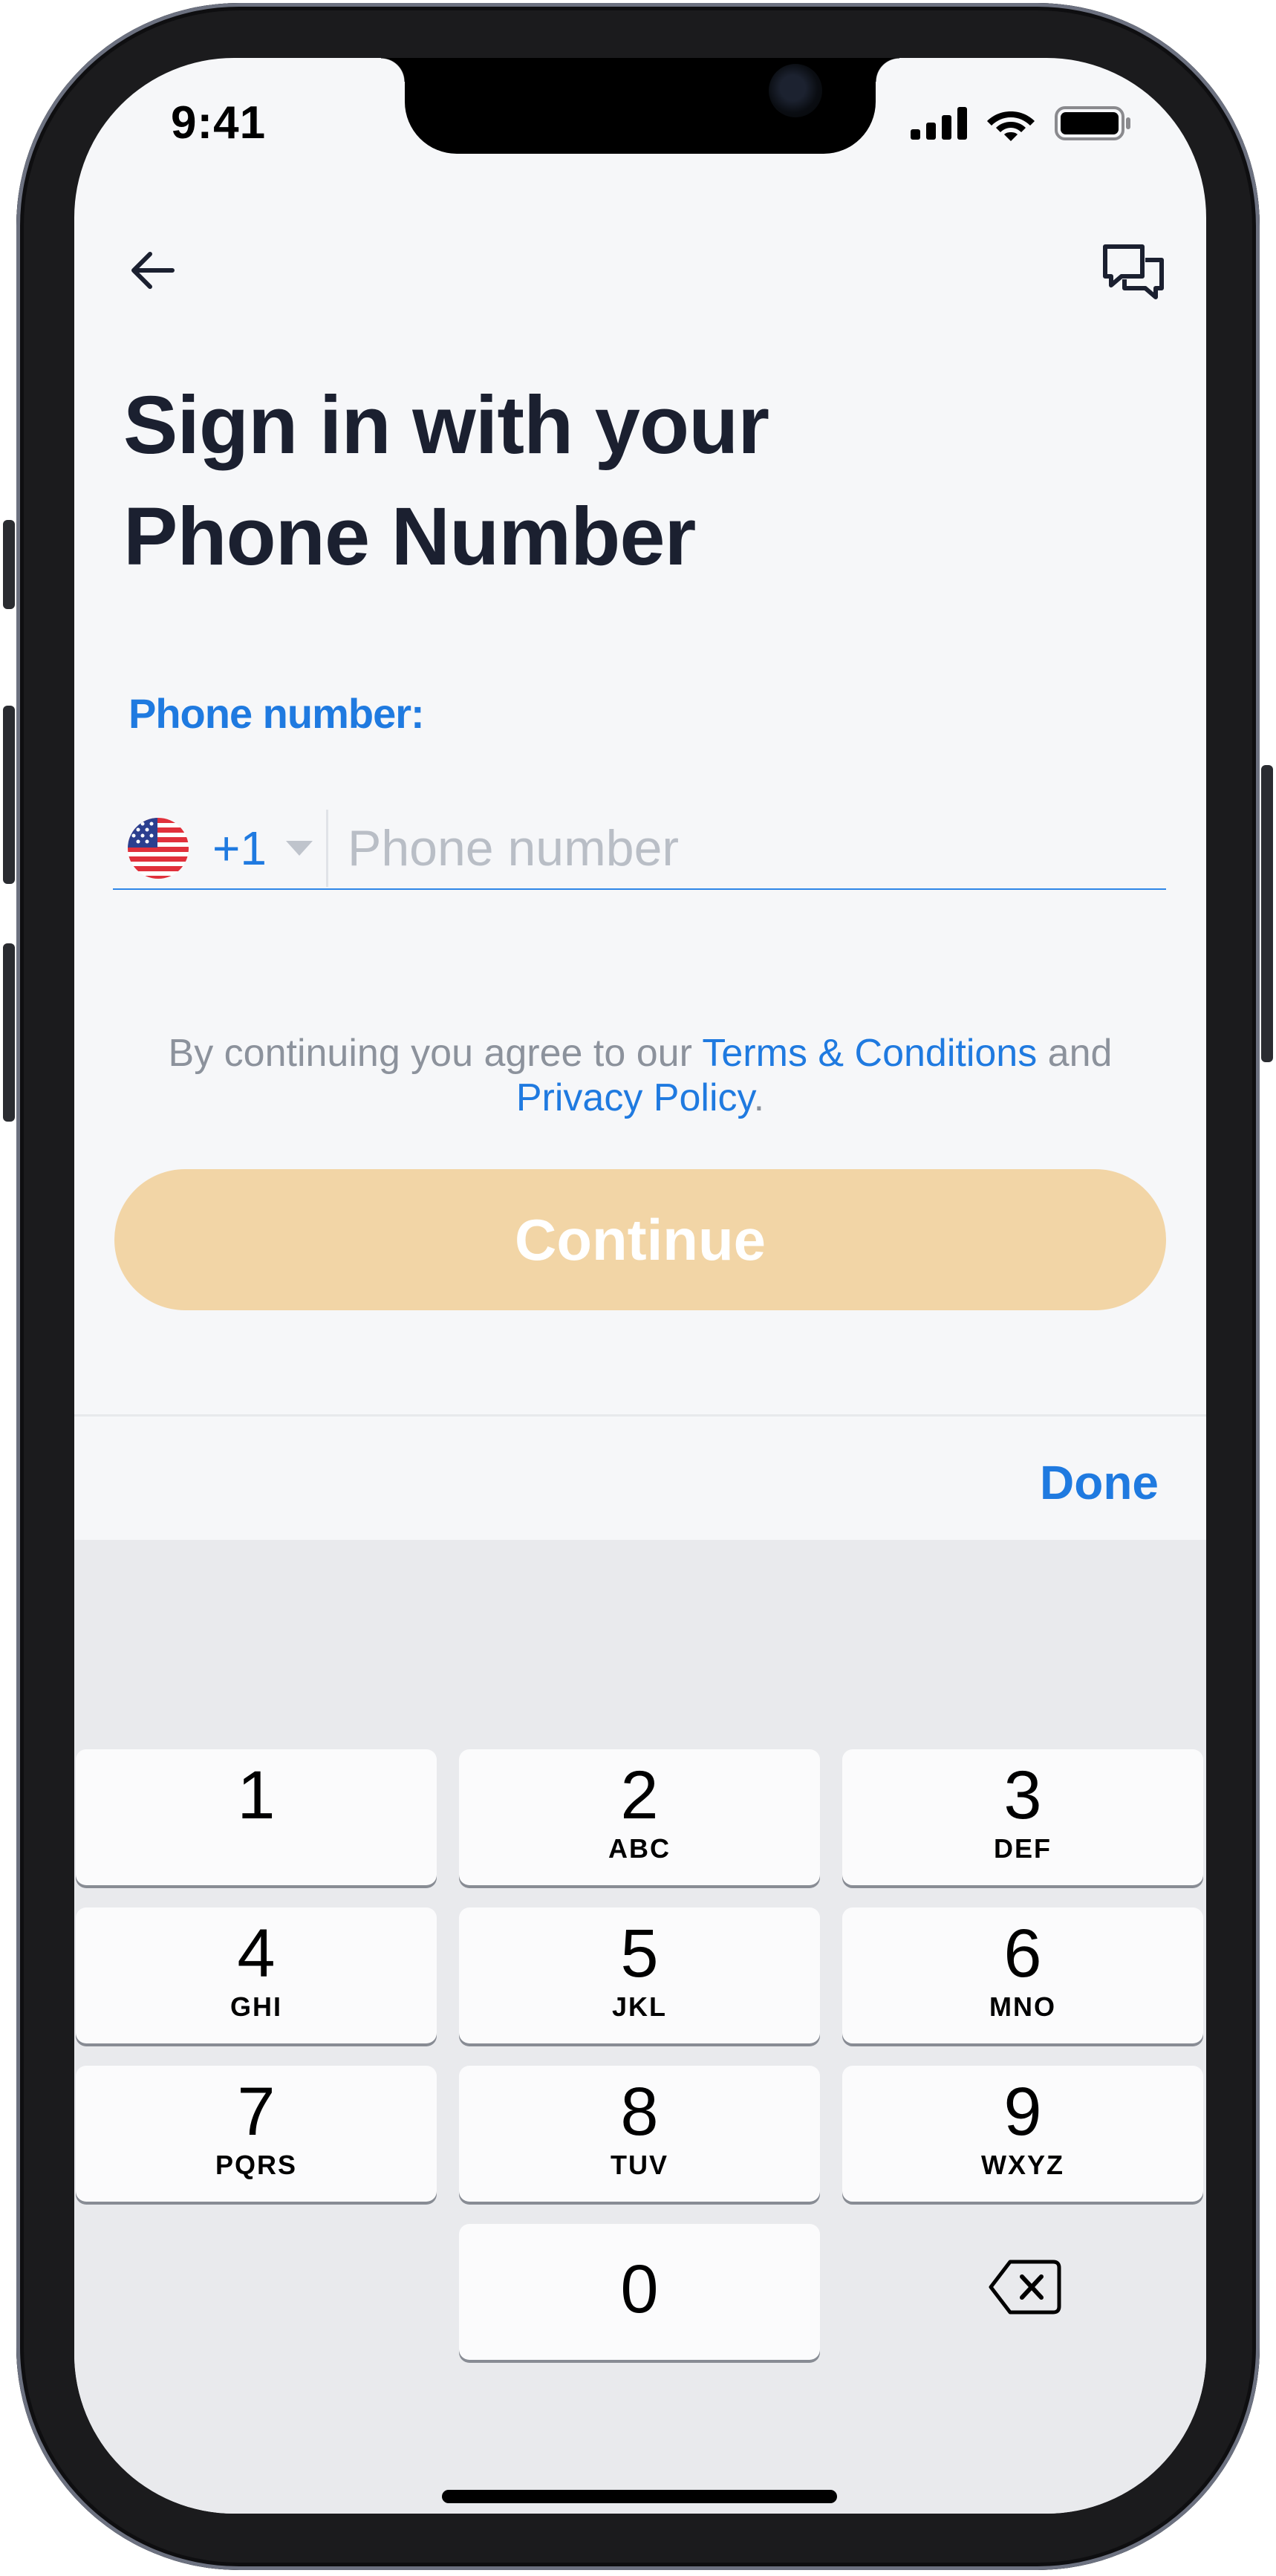 The height and width of the screenshot is (2576, 1276). Describe the element at coordinates (635, 1097) in the screenshot. I see `privacy-policy-link: Privacy Policy` at that location.